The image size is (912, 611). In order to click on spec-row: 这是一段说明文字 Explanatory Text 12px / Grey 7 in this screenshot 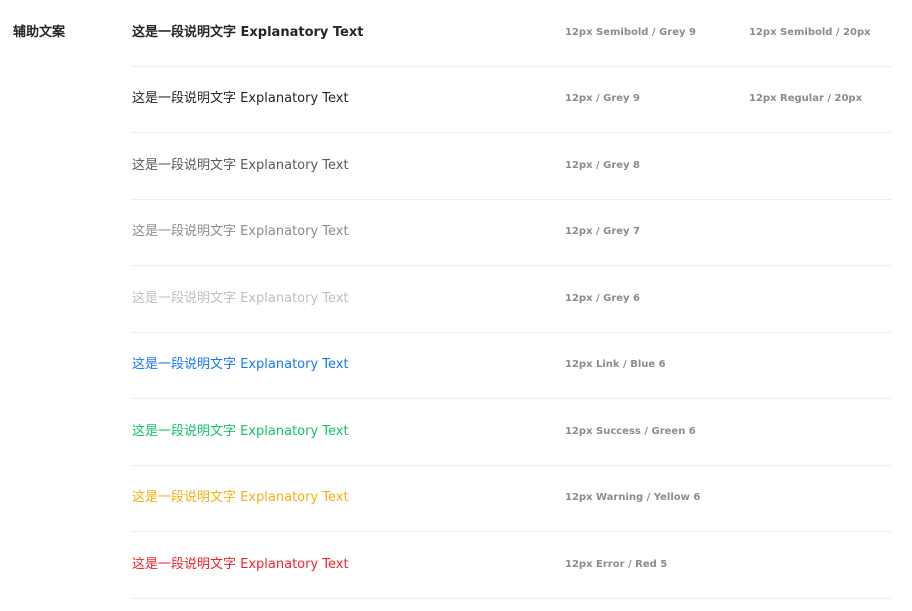, I will do `click(511, 233)`.